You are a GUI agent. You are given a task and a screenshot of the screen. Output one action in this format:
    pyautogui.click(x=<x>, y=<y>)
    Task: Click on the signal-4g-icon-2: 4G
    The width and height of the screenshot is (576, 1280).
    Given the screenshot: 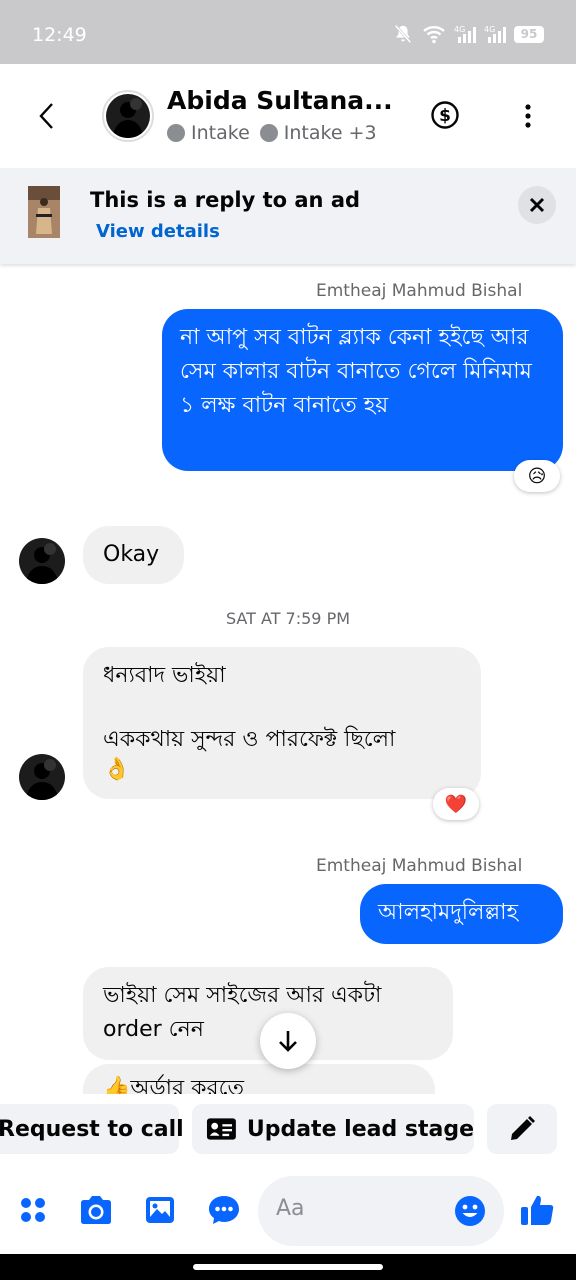 What is the action you would take?
    pyautogui.click(x=495, y=34)
    